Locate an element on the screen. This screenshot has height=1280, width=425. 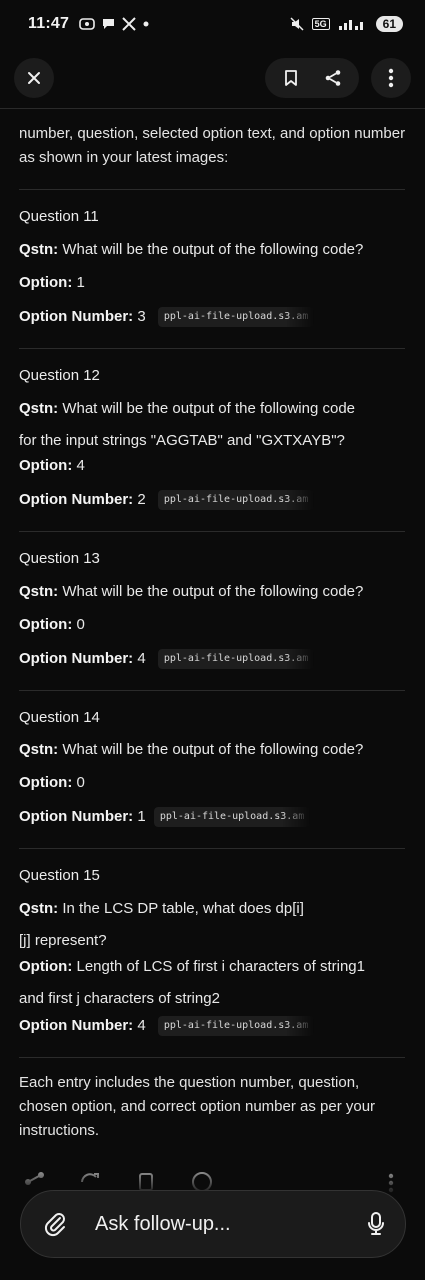
battery-indicator: 61 is located at coordinates (389, 24).